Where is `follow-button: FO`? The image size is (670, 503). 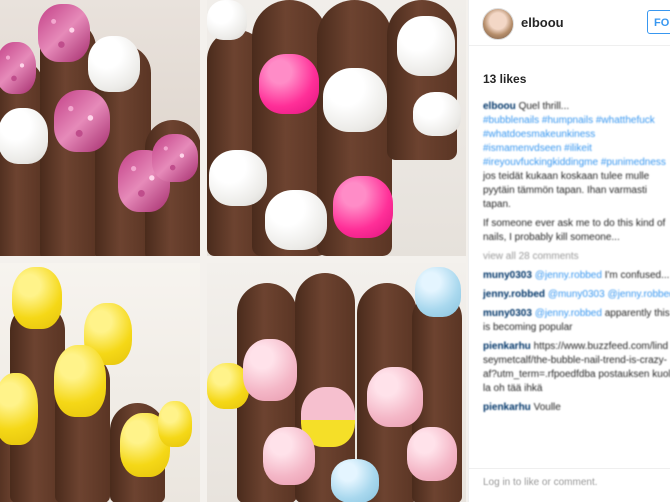 follow-button: FO is located at coordinates (658, 22).